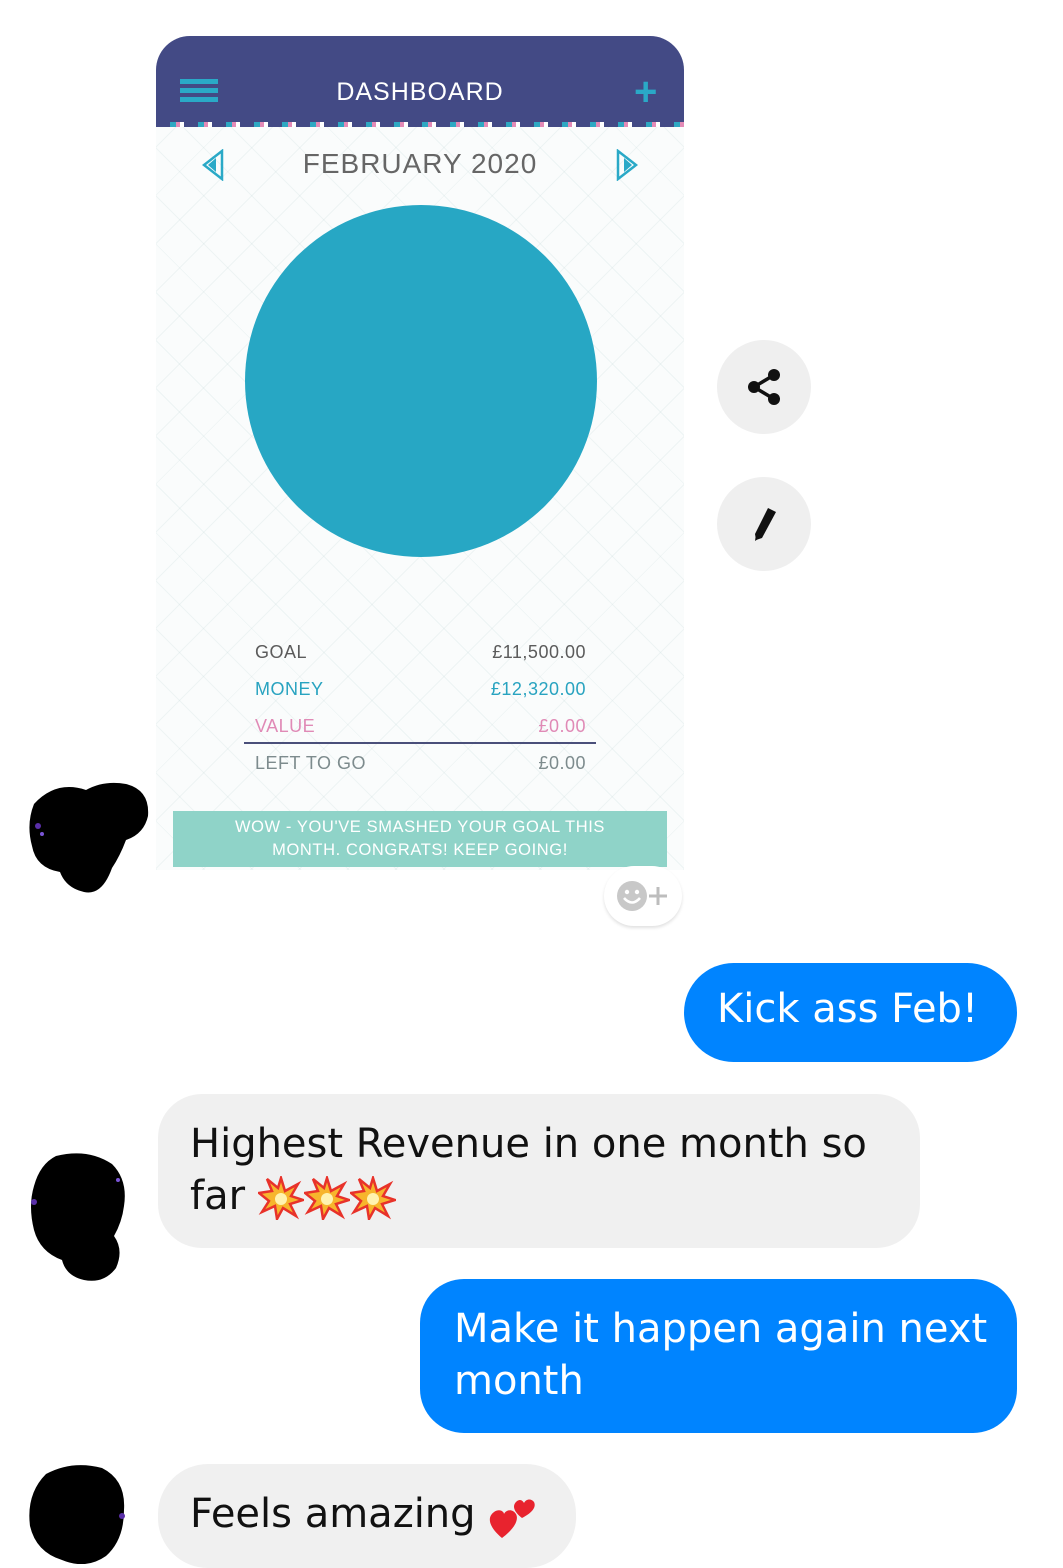 Image resolution: width=1063 pixels, height=1568 pixels. I want to click on share-icon, so click(764, 387).